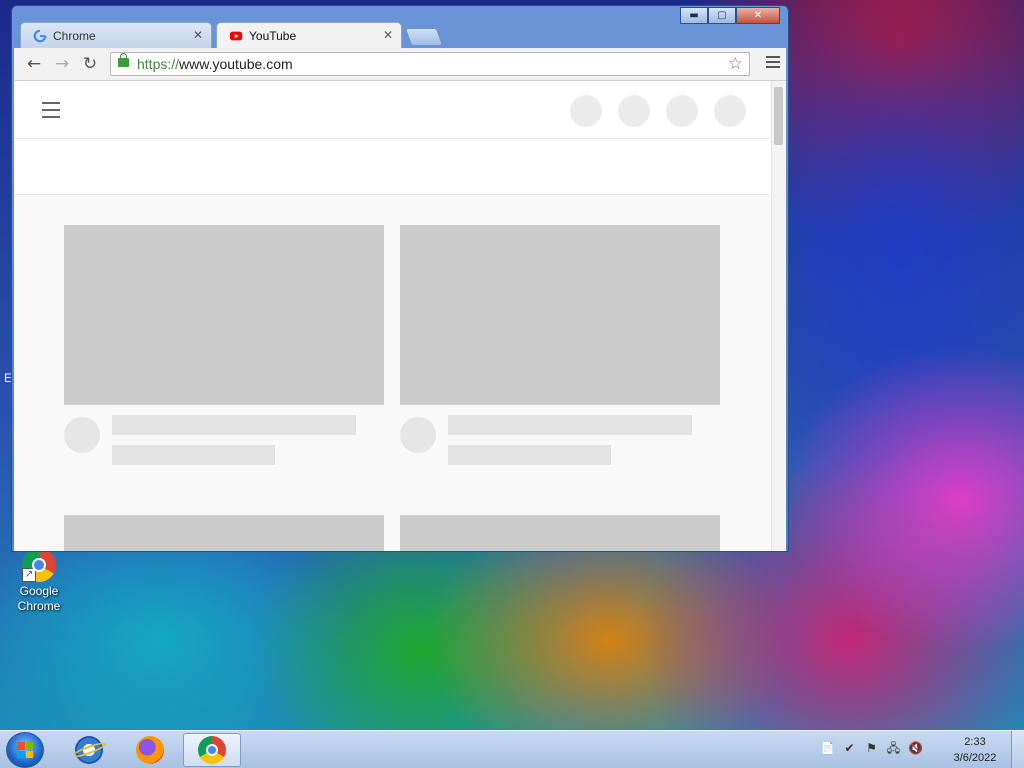 This screenshot has height=768, width=1024. I want to click on start-button, so click(25, 750).